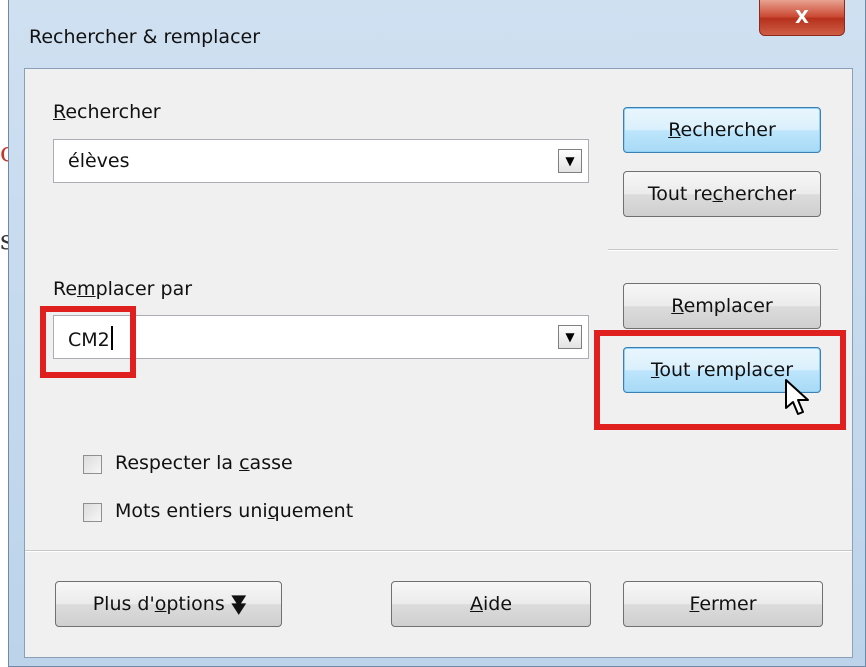  I want to click on replace-dropdown-button: ▼, so click(570, 337).